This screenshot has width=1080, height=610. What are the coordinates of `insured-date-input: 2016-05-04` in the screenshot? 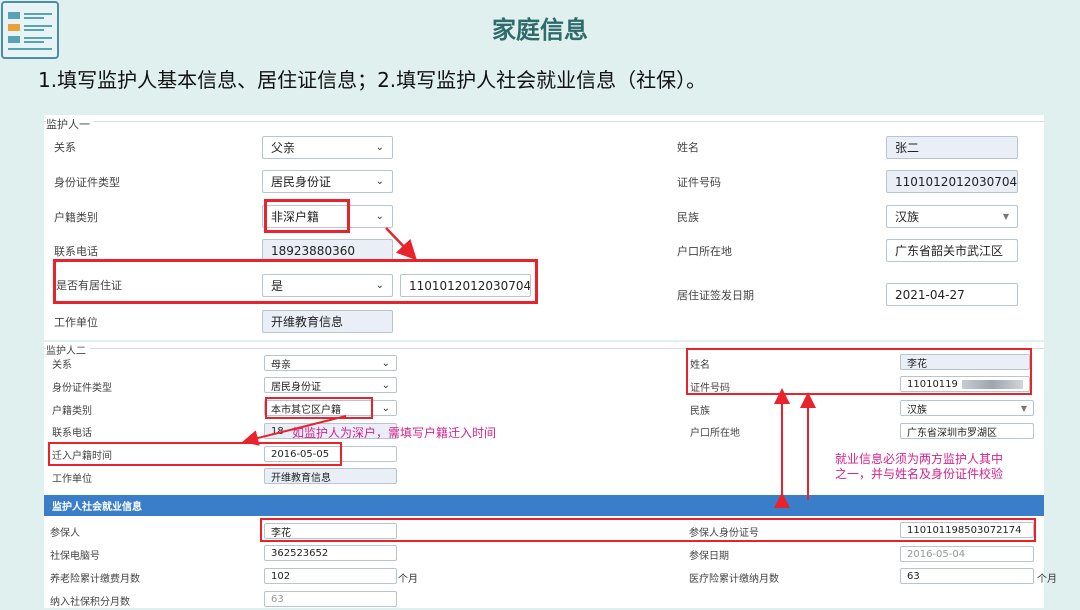 It's located at (967, 554).